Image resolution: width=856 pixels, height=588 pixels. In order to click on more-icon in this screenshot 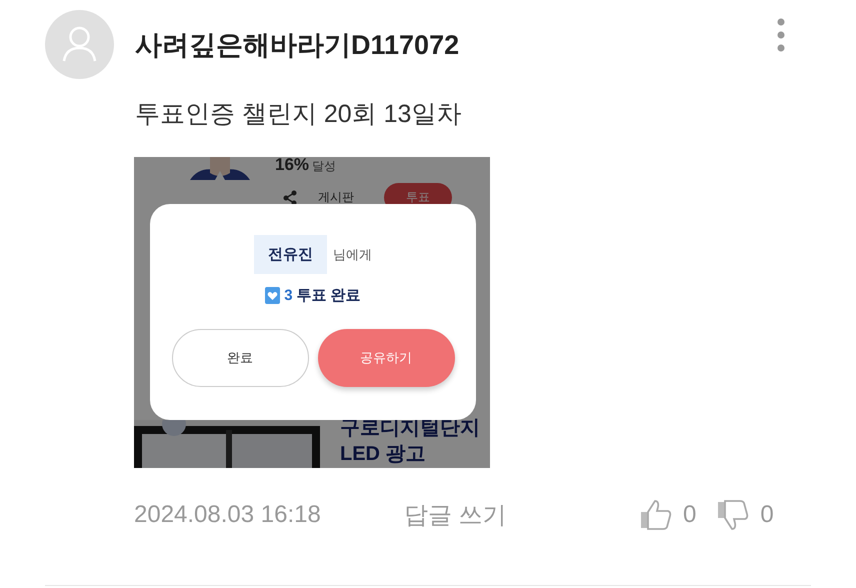, I will do `click(781, 34)`.